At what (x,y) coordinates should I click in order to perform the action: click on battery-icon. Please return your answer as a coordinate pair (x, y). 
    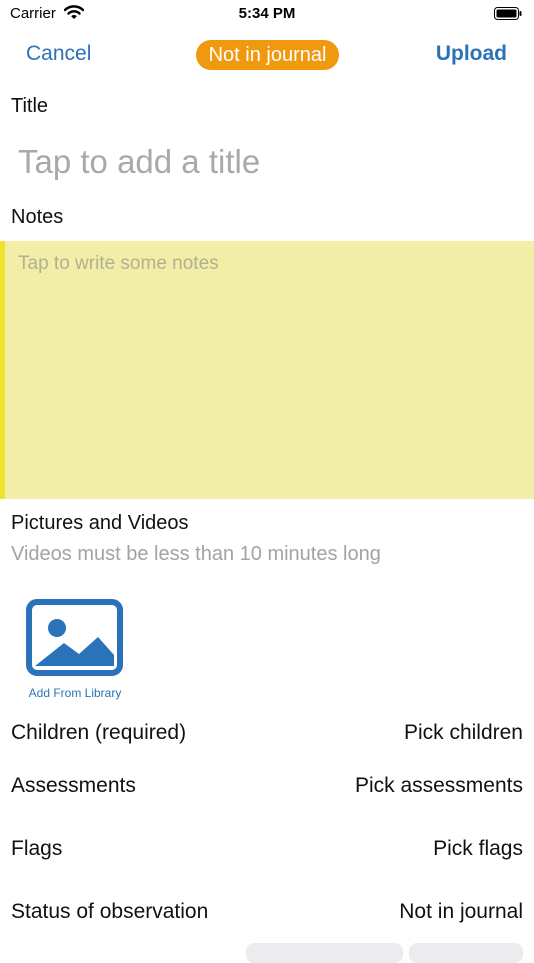
    Looking at the image, I should click on (508, 13).